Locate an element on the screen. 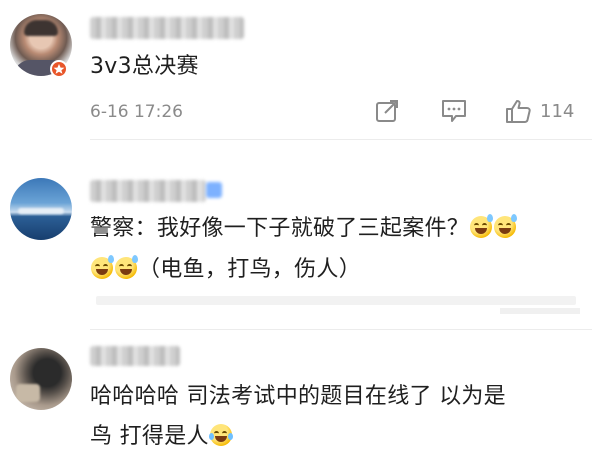 The image size is (592, 467). vip-badge-icon is located at coordinates (214, 190).